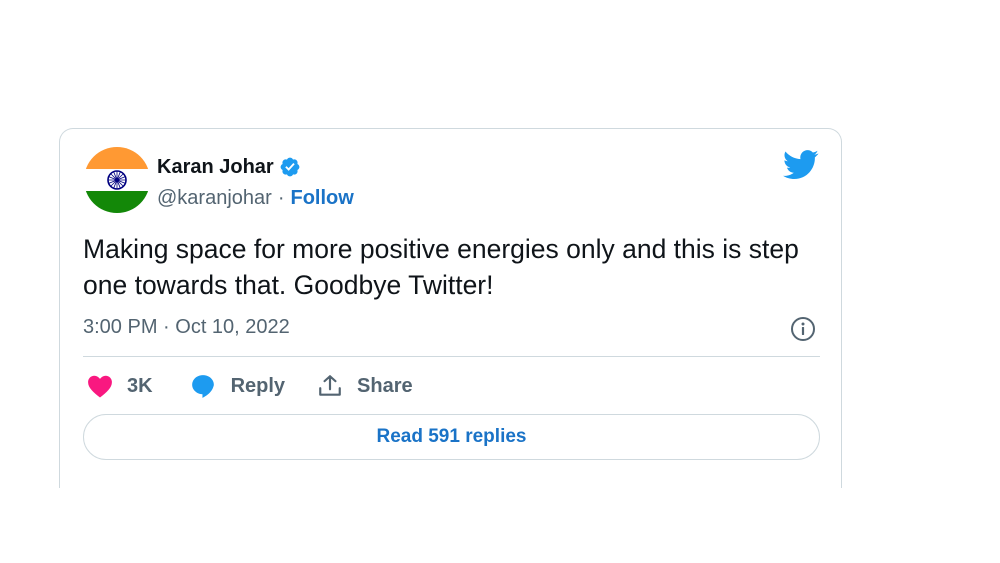 The width and height of the screenshot is (1000, 563). I want to click on like-button: 3K, so click(120, 386).